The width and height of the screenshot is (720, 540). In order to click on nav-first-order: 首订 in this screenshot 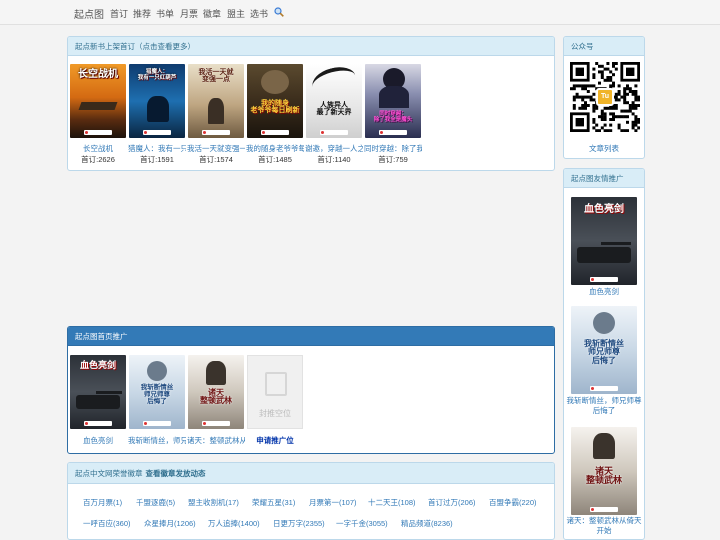, I will do `click(119, 13)`.